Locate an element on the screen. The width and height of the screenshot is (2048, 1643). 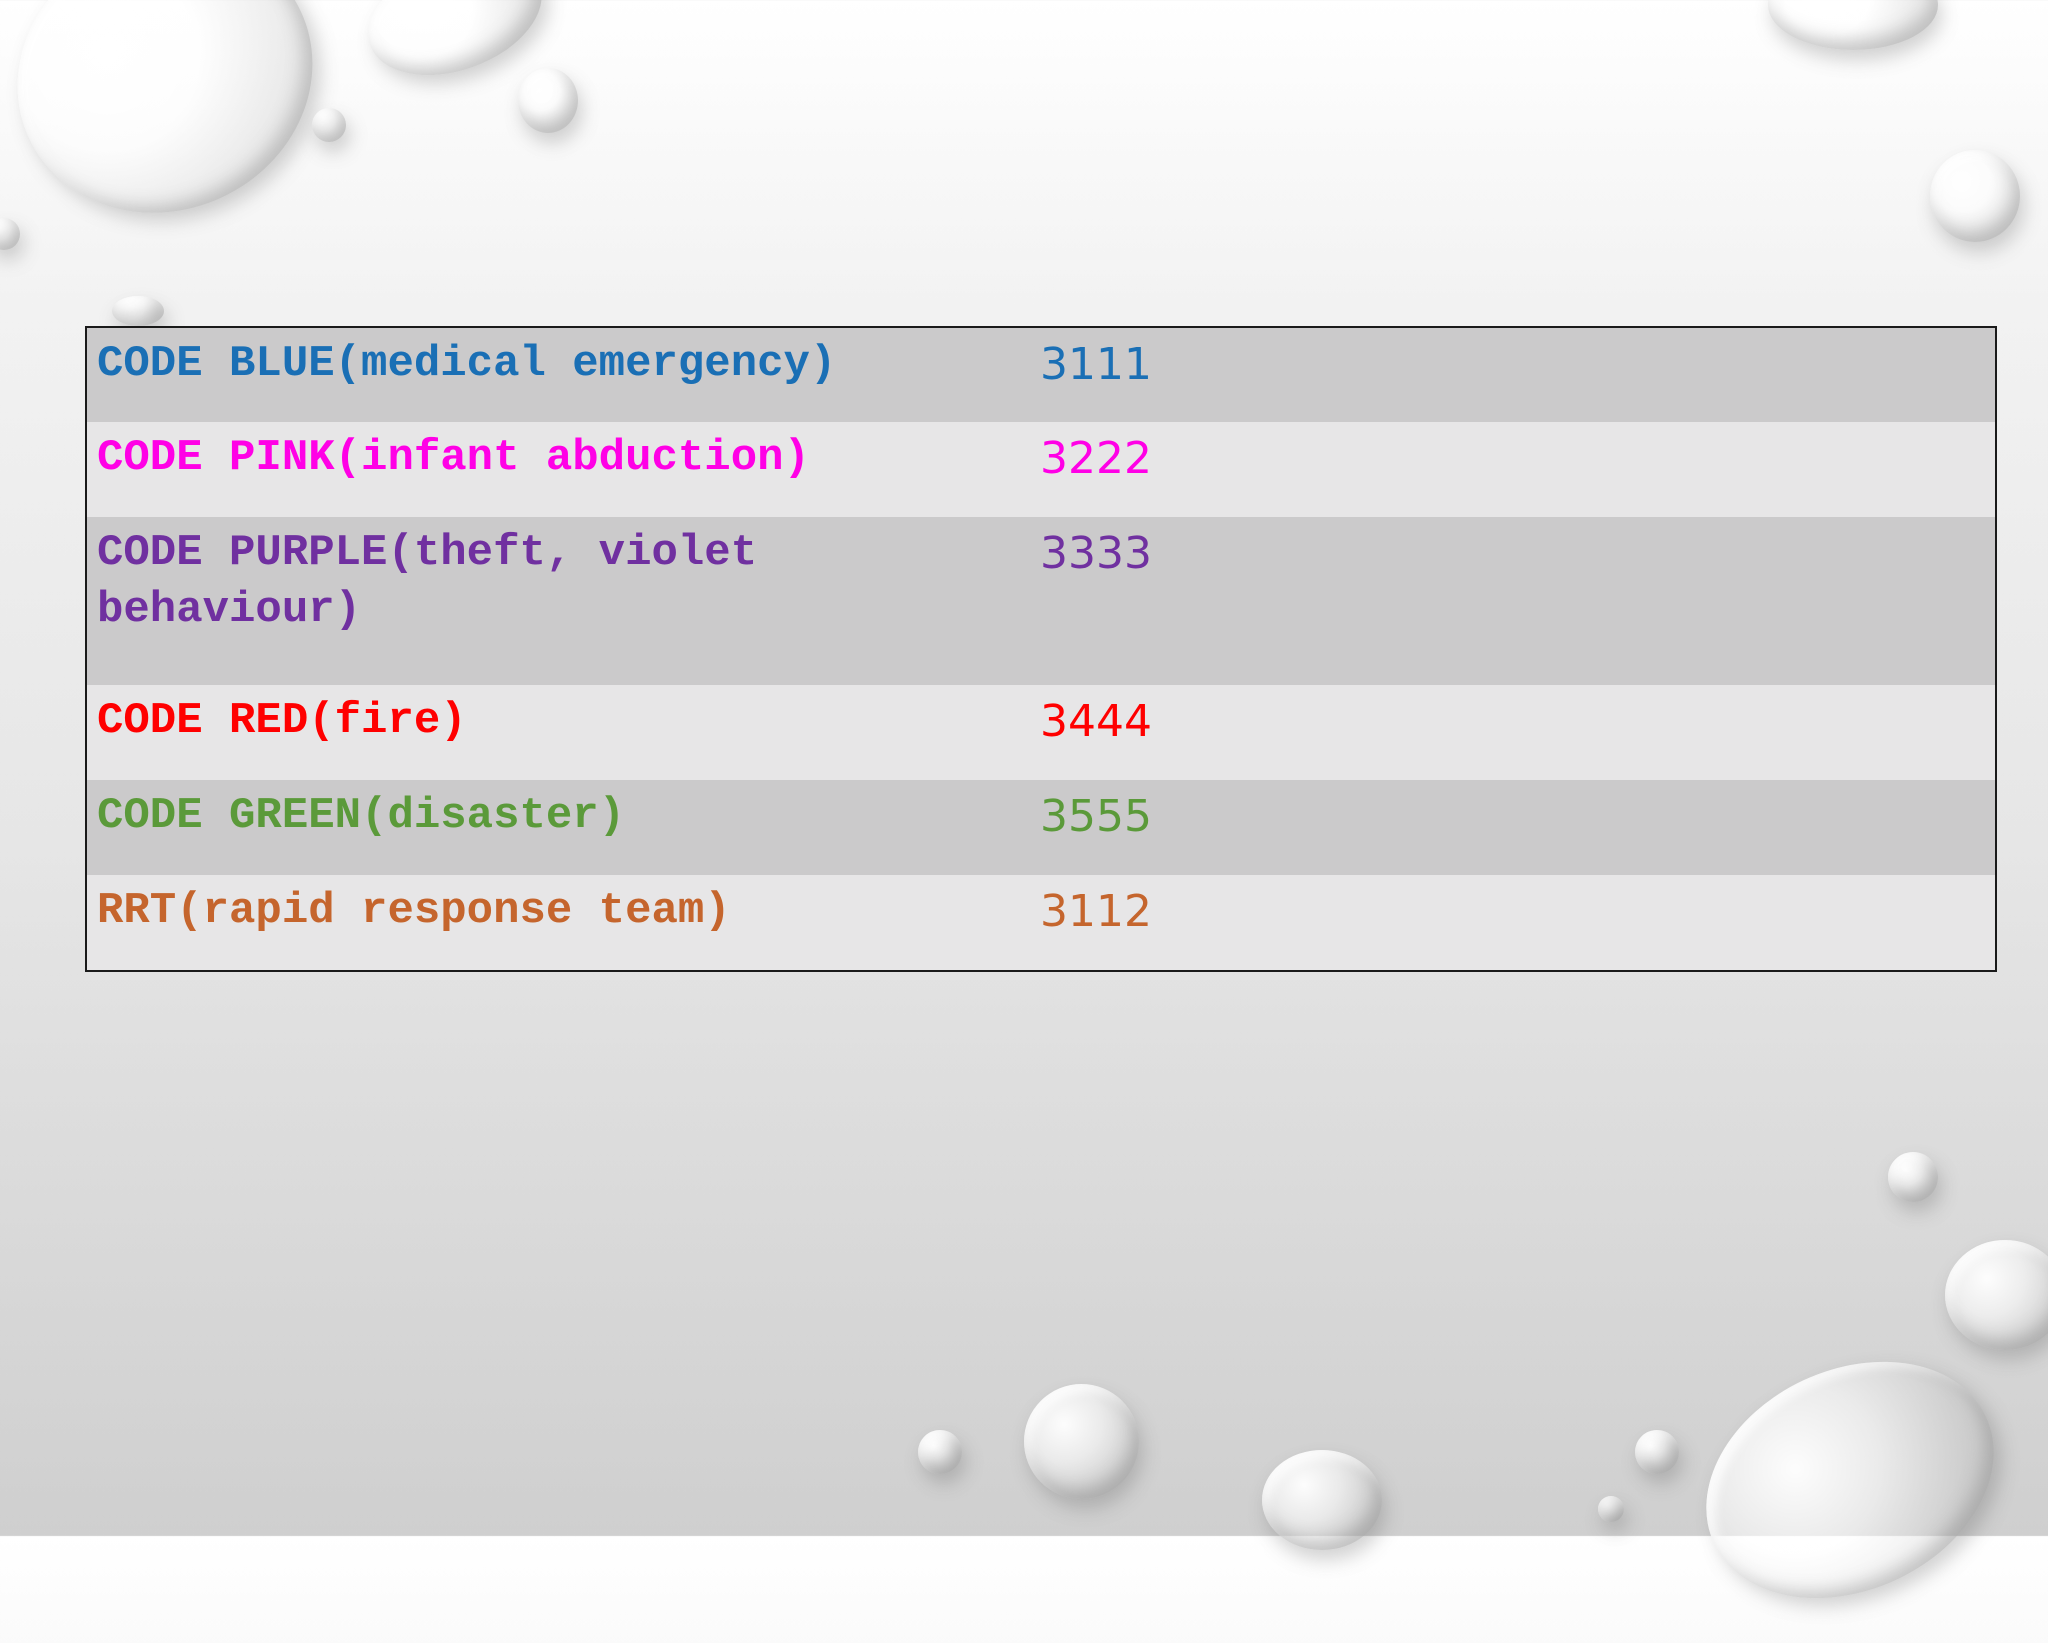
code-label: CODE RED(fire) is located at coordinates (282, 721).